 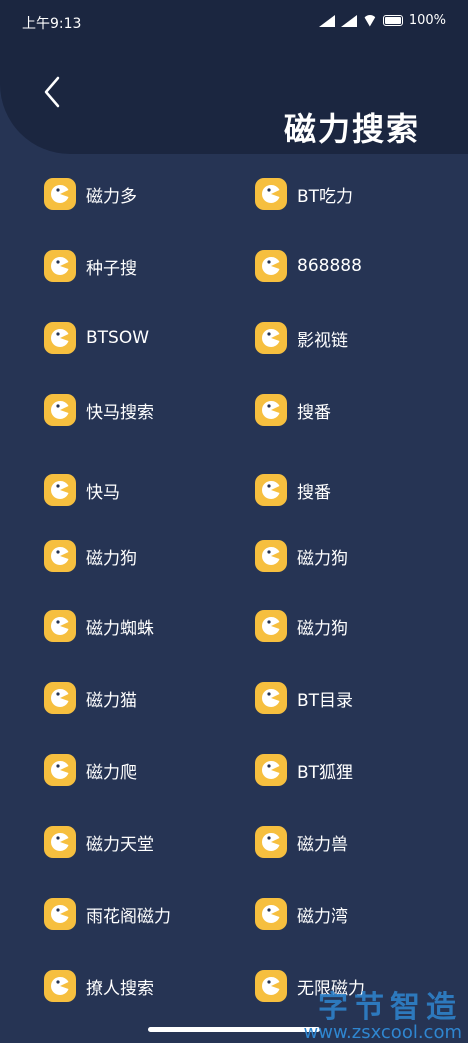 I want to click on engine-item: 撩人搜索, so click(x=99, y=986).